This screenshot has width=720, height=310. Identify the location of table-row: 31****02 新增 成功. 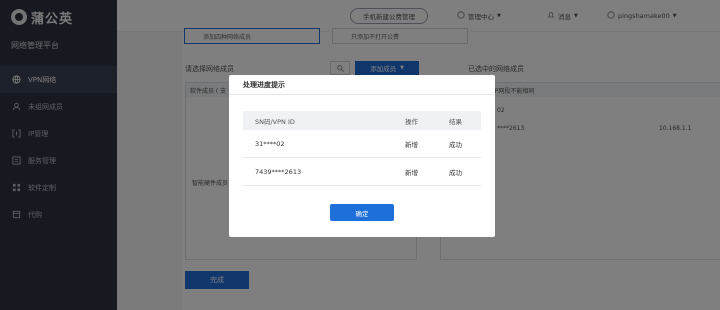
(362, 144).